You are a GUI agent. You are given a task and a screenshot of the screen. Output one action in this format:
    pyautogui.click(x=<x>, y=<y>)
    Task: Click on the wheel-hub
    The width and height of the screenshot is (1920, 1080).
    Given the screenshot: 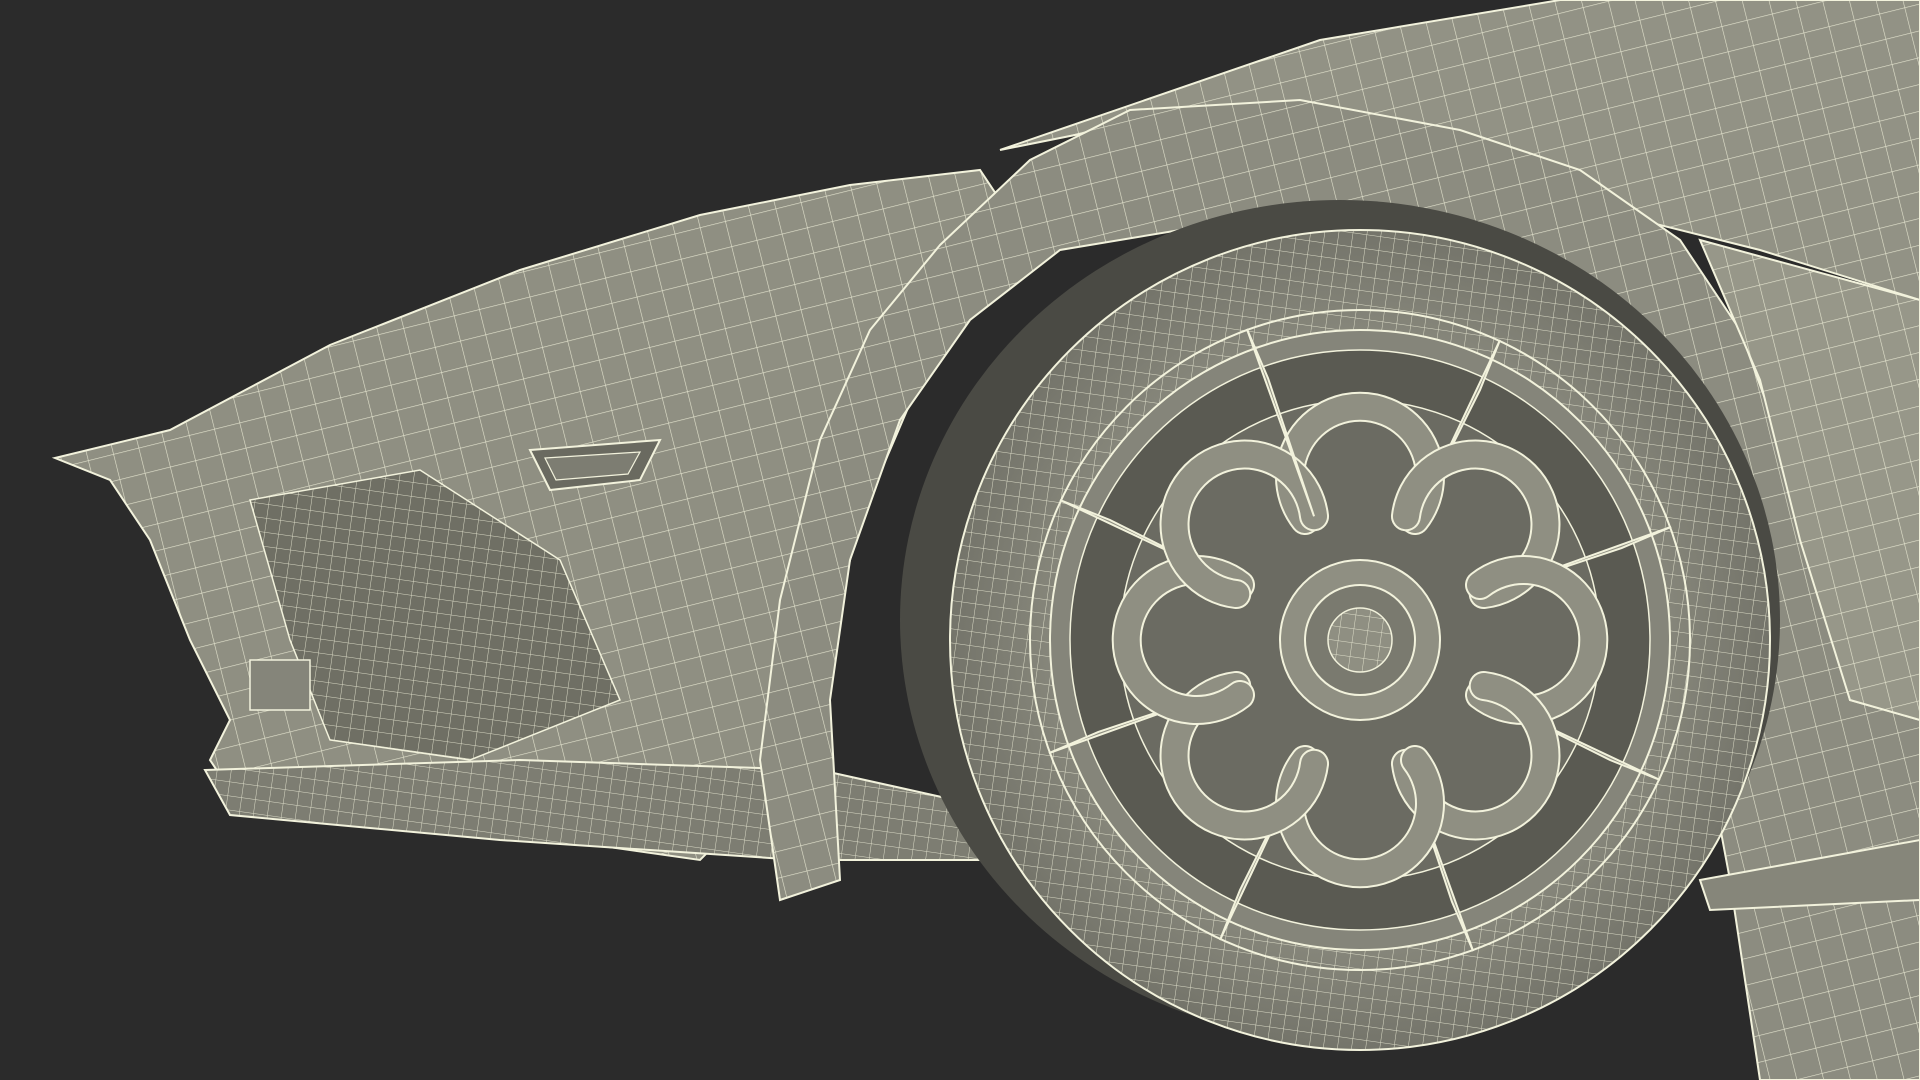 What is the action you would take?
    pyautogui.click(x=1360, y=640)
    